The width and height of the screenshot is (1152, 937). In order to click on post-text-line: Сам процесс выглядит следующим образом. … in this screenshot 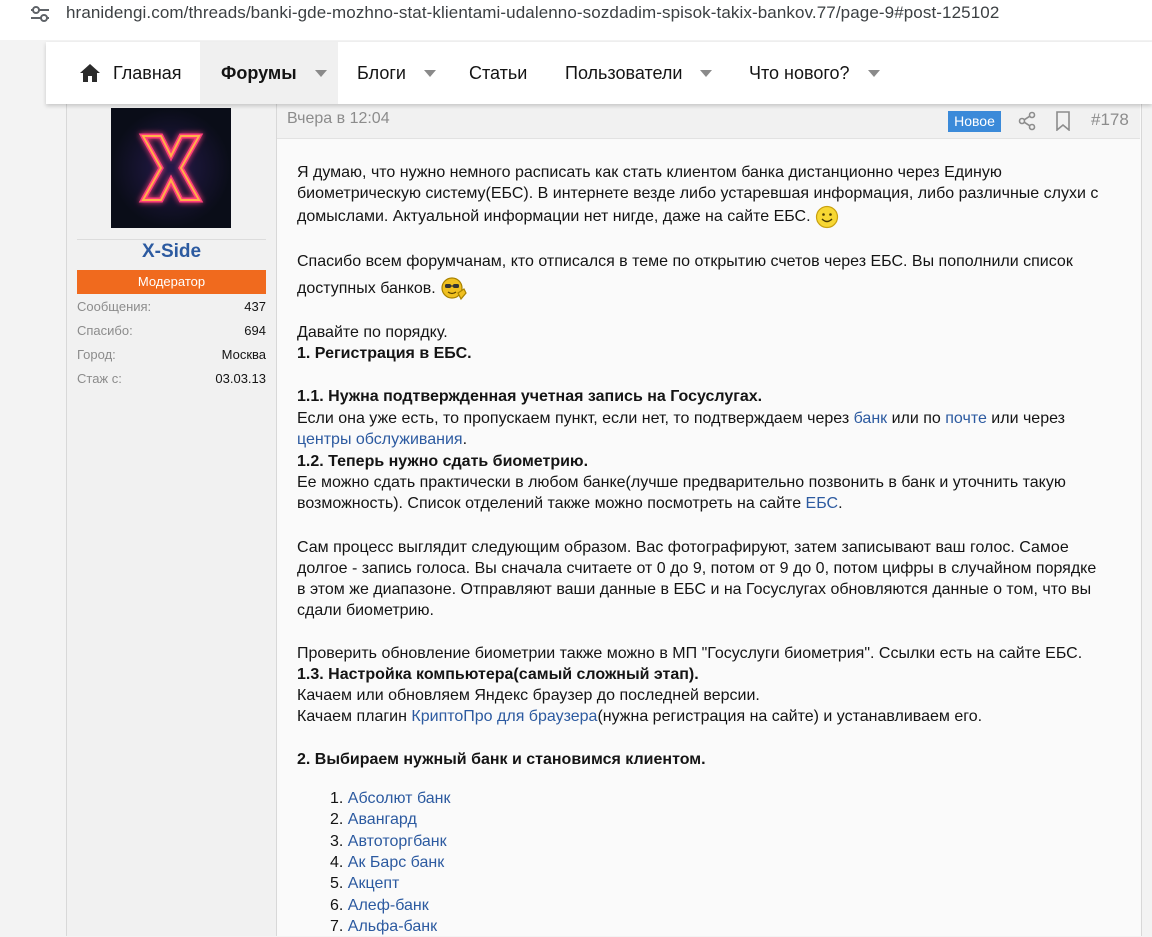, I will do `click(683, 547)`.